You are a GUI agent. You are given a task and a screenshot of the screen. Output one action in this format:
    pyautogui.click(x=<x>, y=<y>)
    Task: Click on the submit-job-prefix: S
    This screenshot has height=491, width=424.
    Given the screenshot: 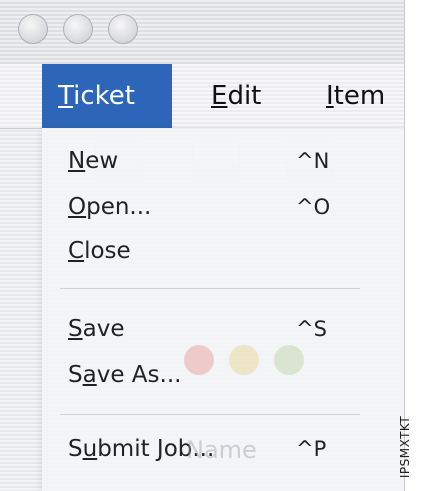 What is the action you would take?
    pyautogui.click(x=75, y=449)
    